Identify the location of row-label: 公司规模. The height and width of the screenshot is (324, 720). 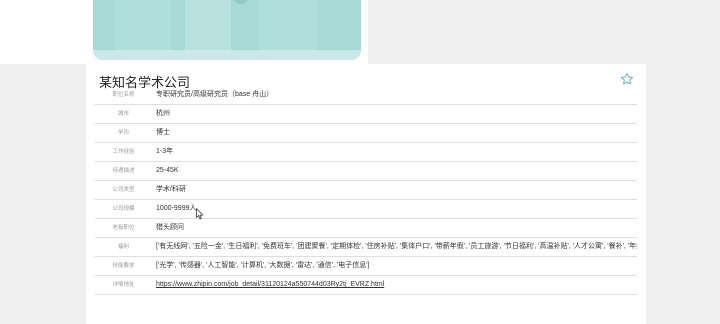
(123, 209).